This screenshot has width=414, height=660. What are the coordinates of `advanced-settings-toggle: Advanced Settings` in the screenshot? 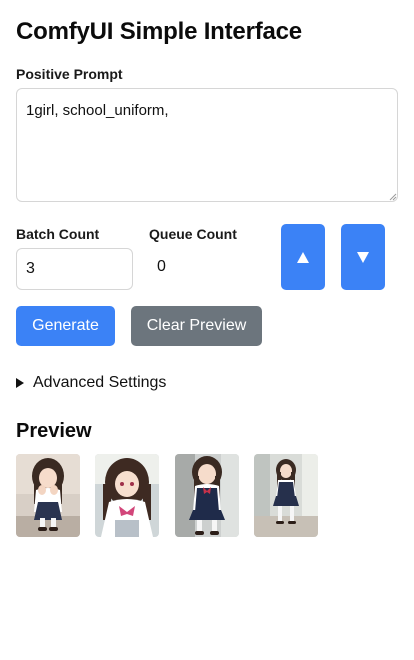 It's located at (91, 383).